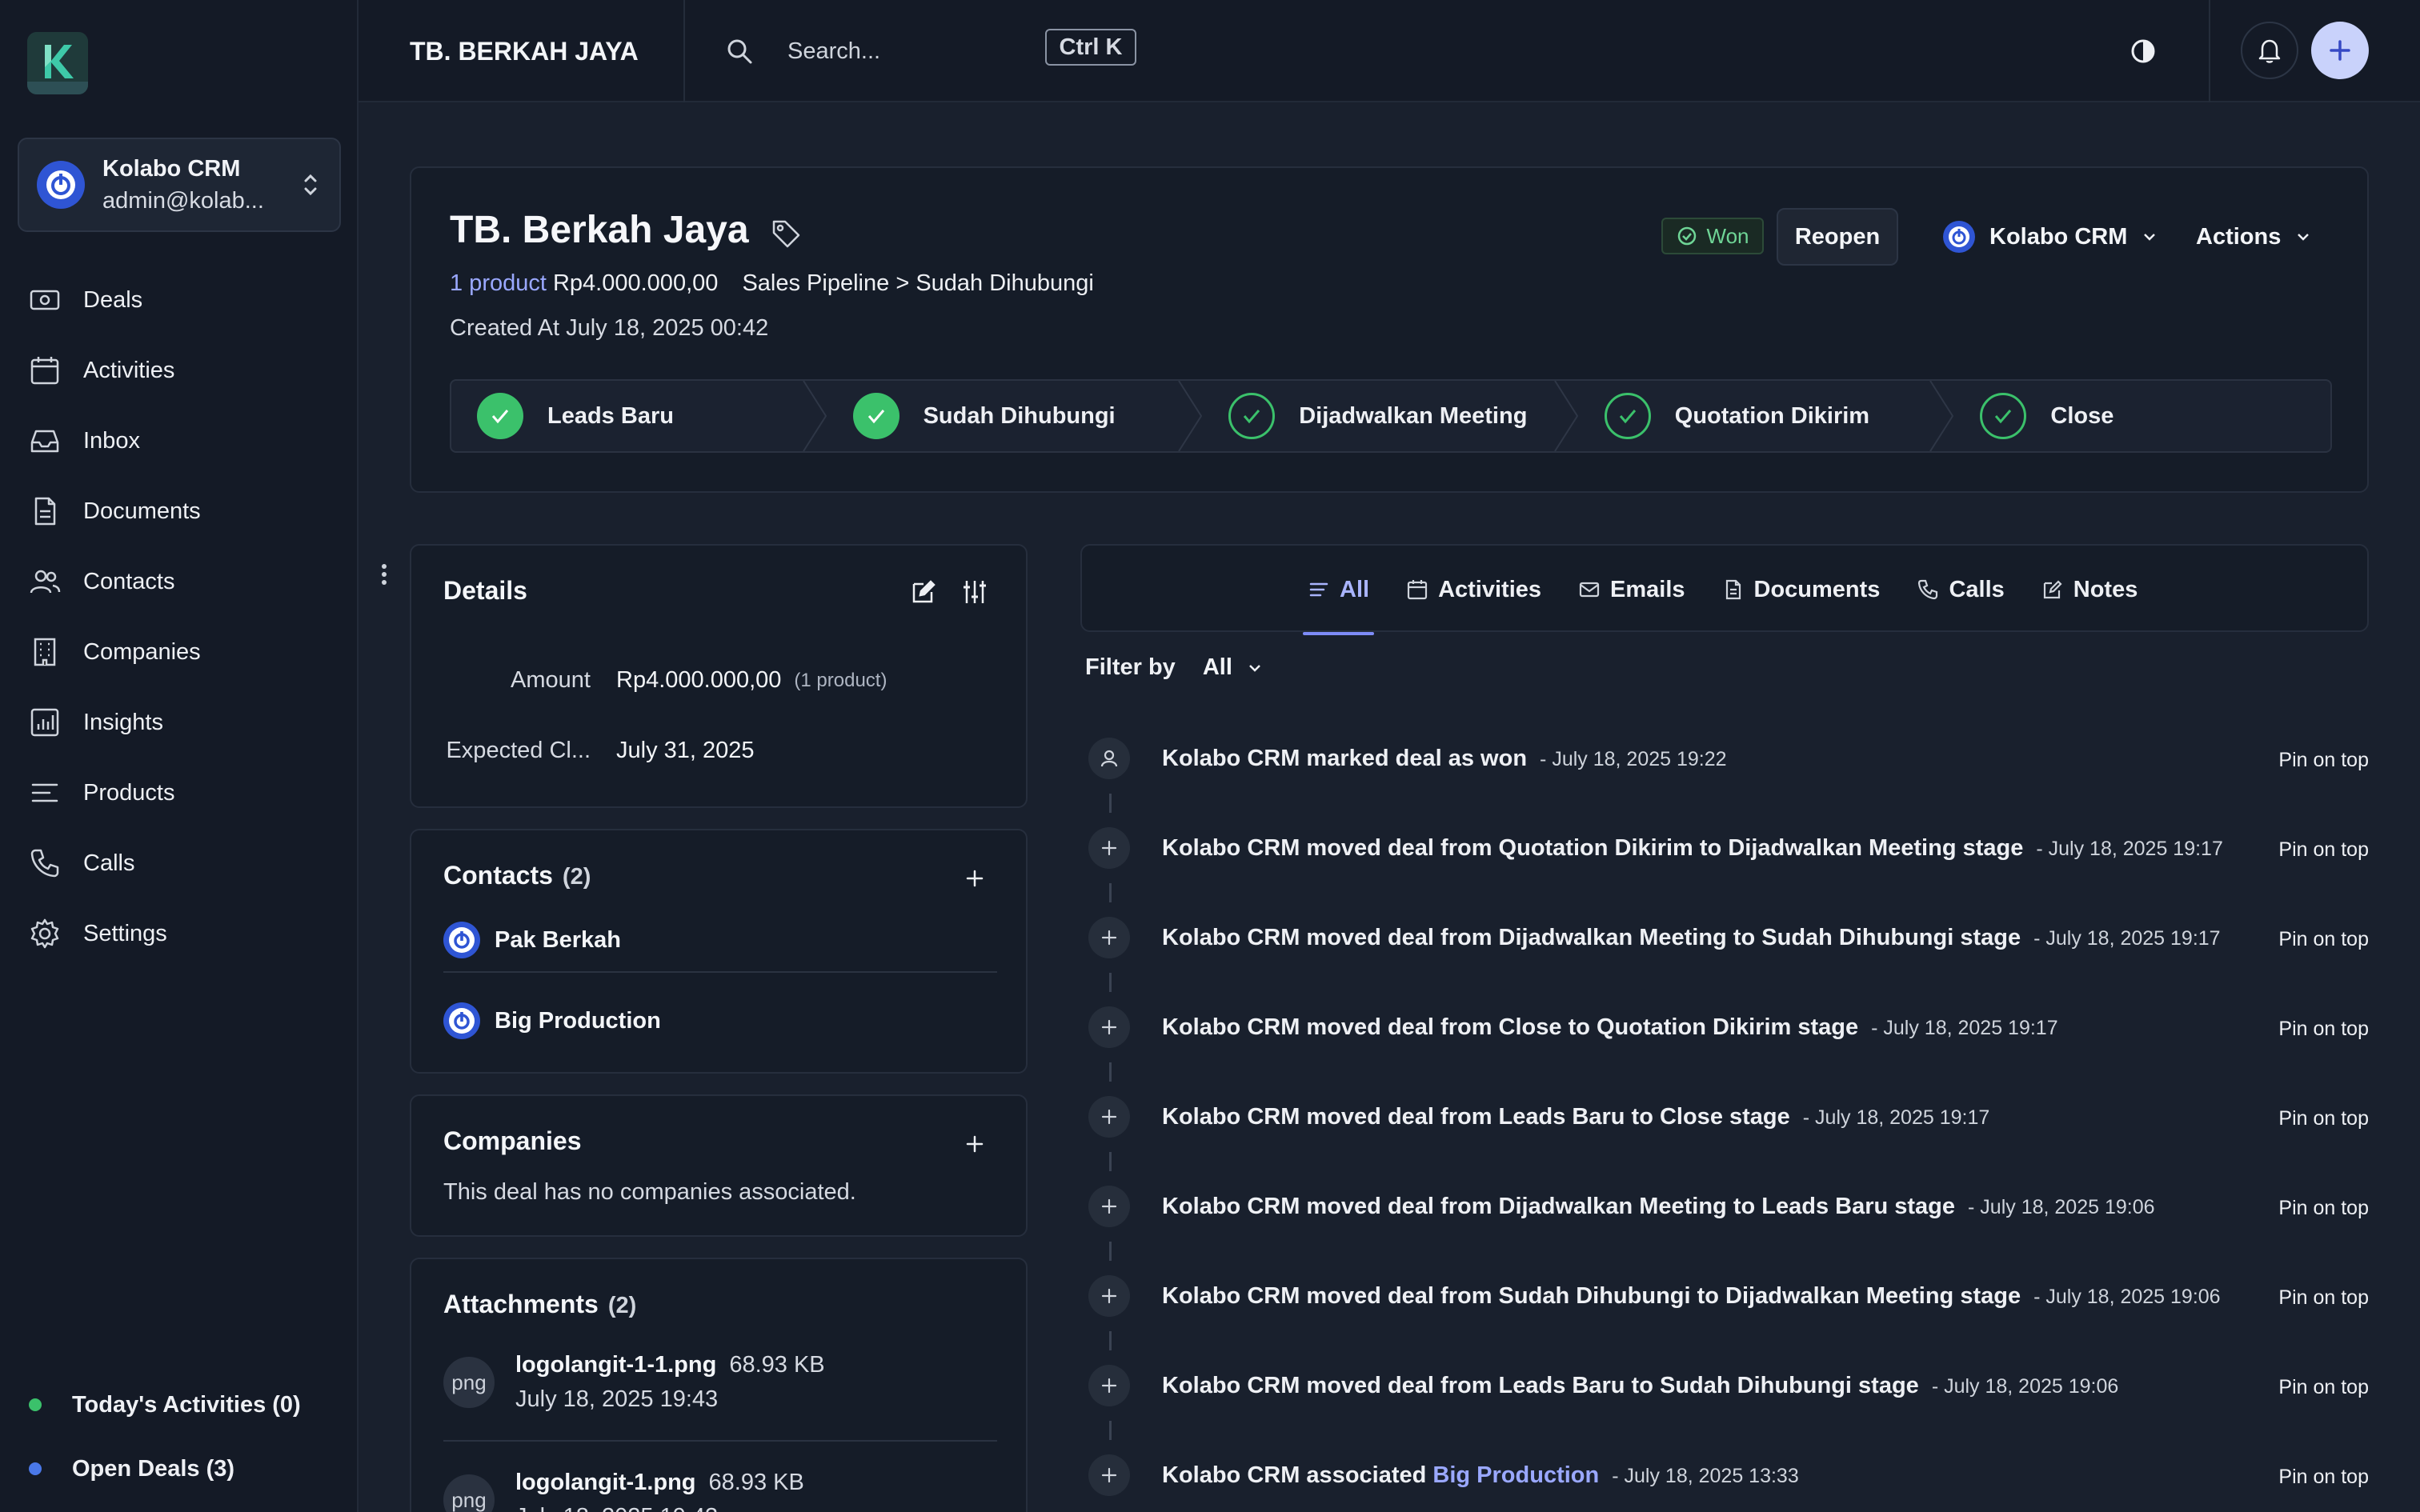  Describe the element at coordinates (165, 1405) in the screenshot. I see `todays-activities-link: Today's Activities (0)` at that location.